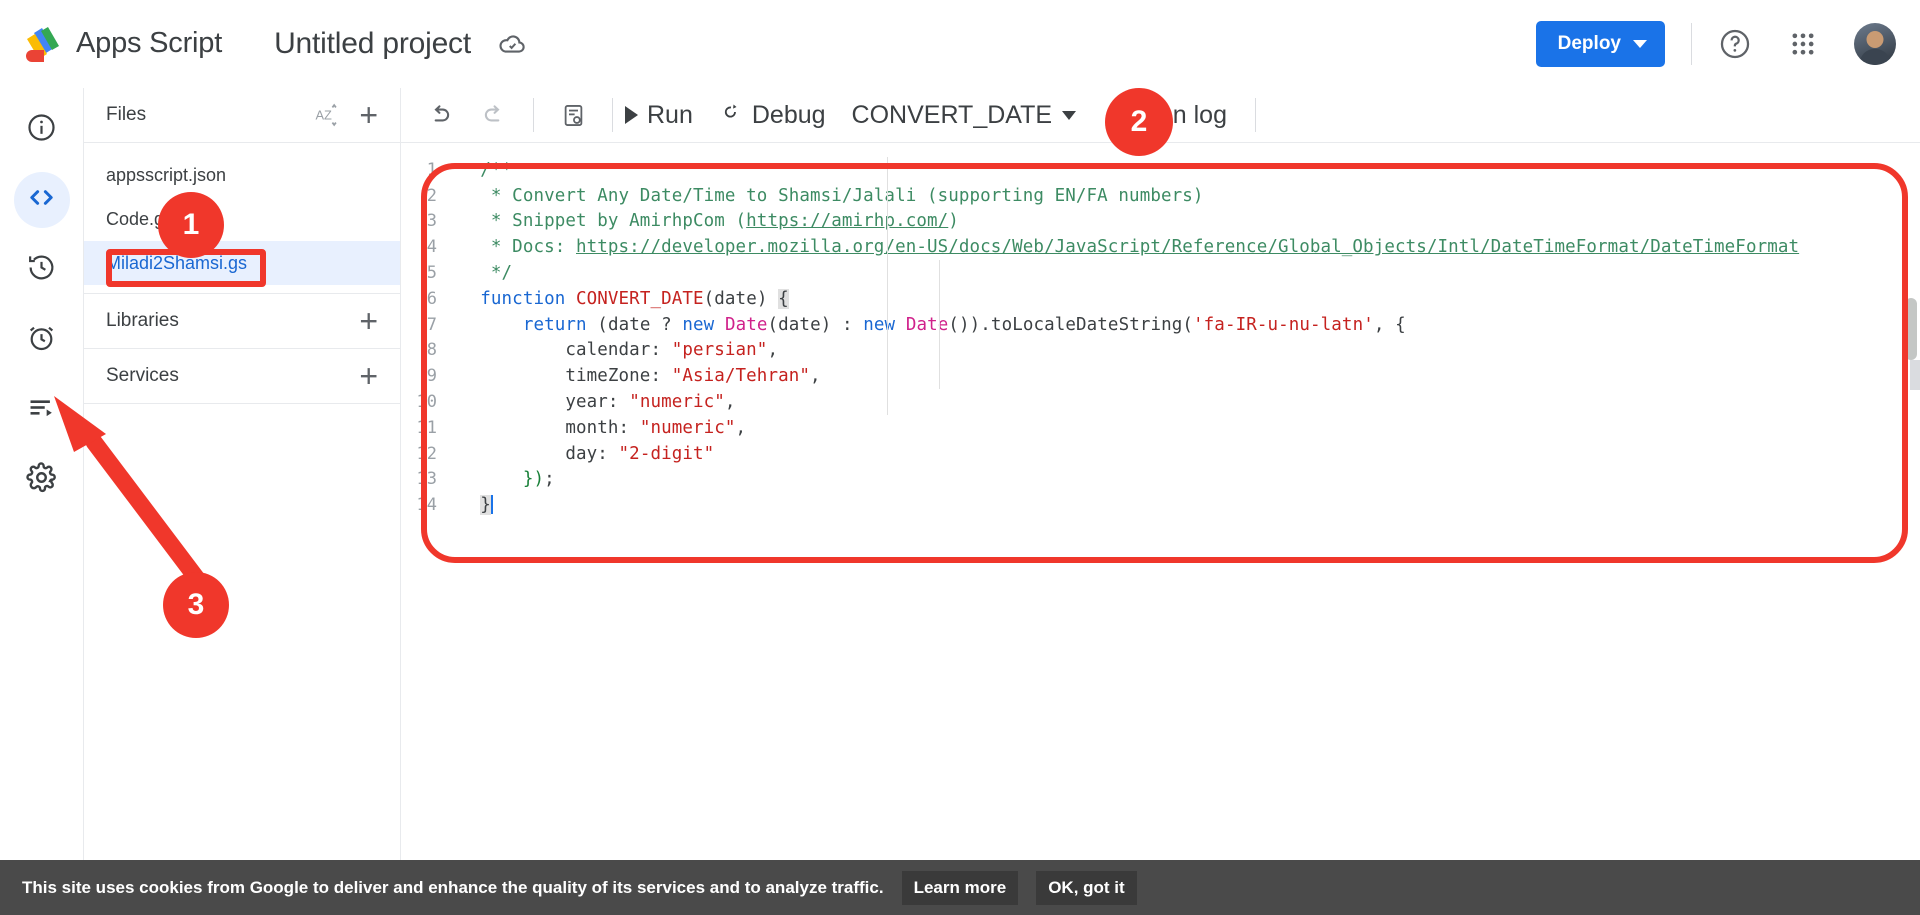 The image size is (1920, 915). I want to click on add-library-button: +, so click(368, 321).